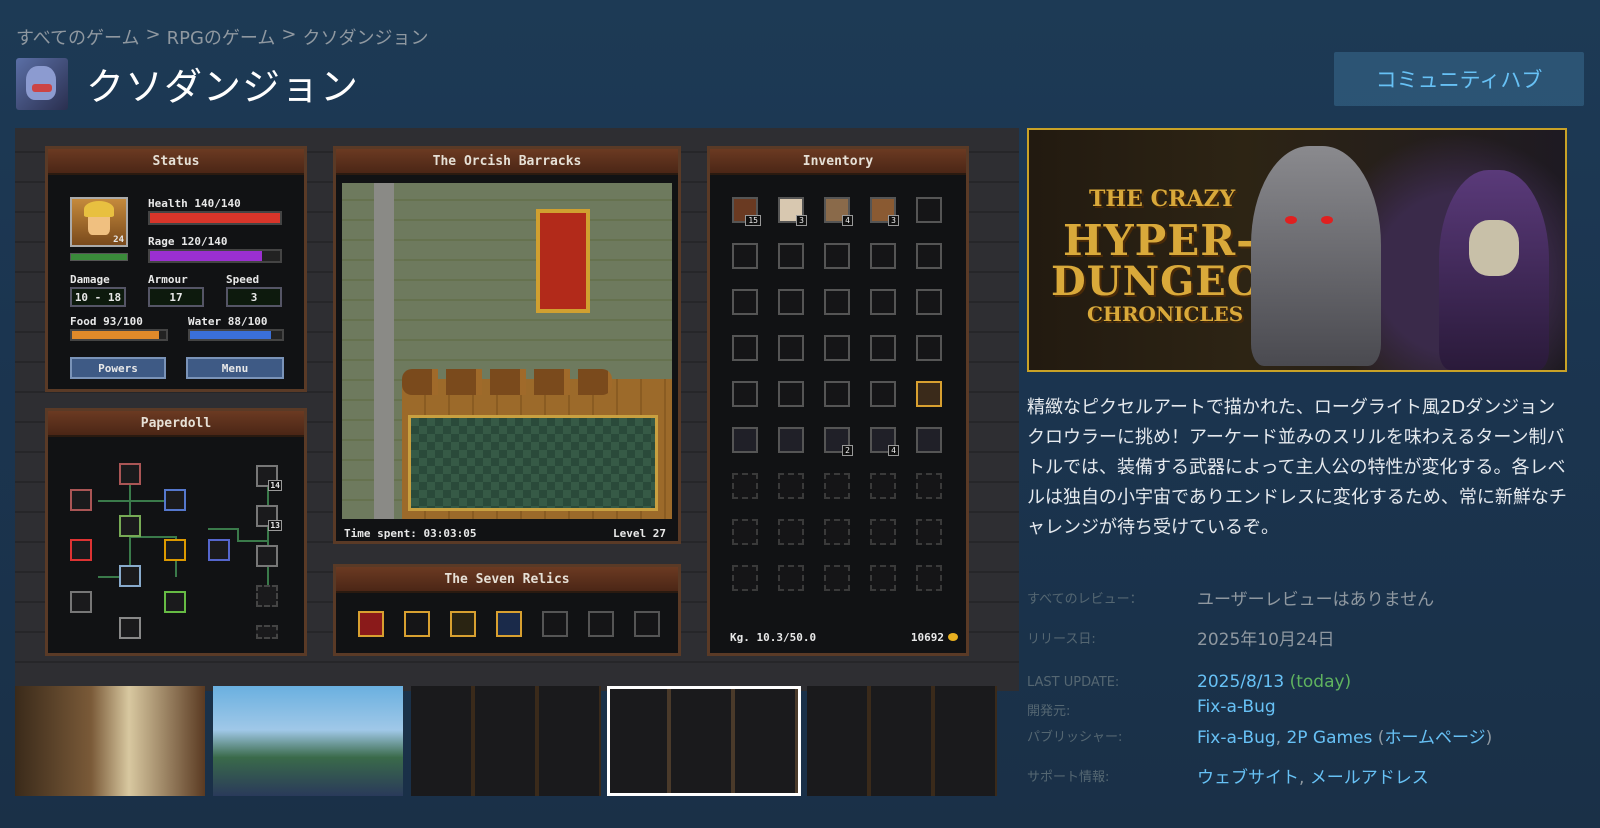 The image size is (1600, 828). What do you see at coordinates (81, 500) in the screenshot?
I see `paperdoll-amulet-slot` at bounding box center [81, 500].